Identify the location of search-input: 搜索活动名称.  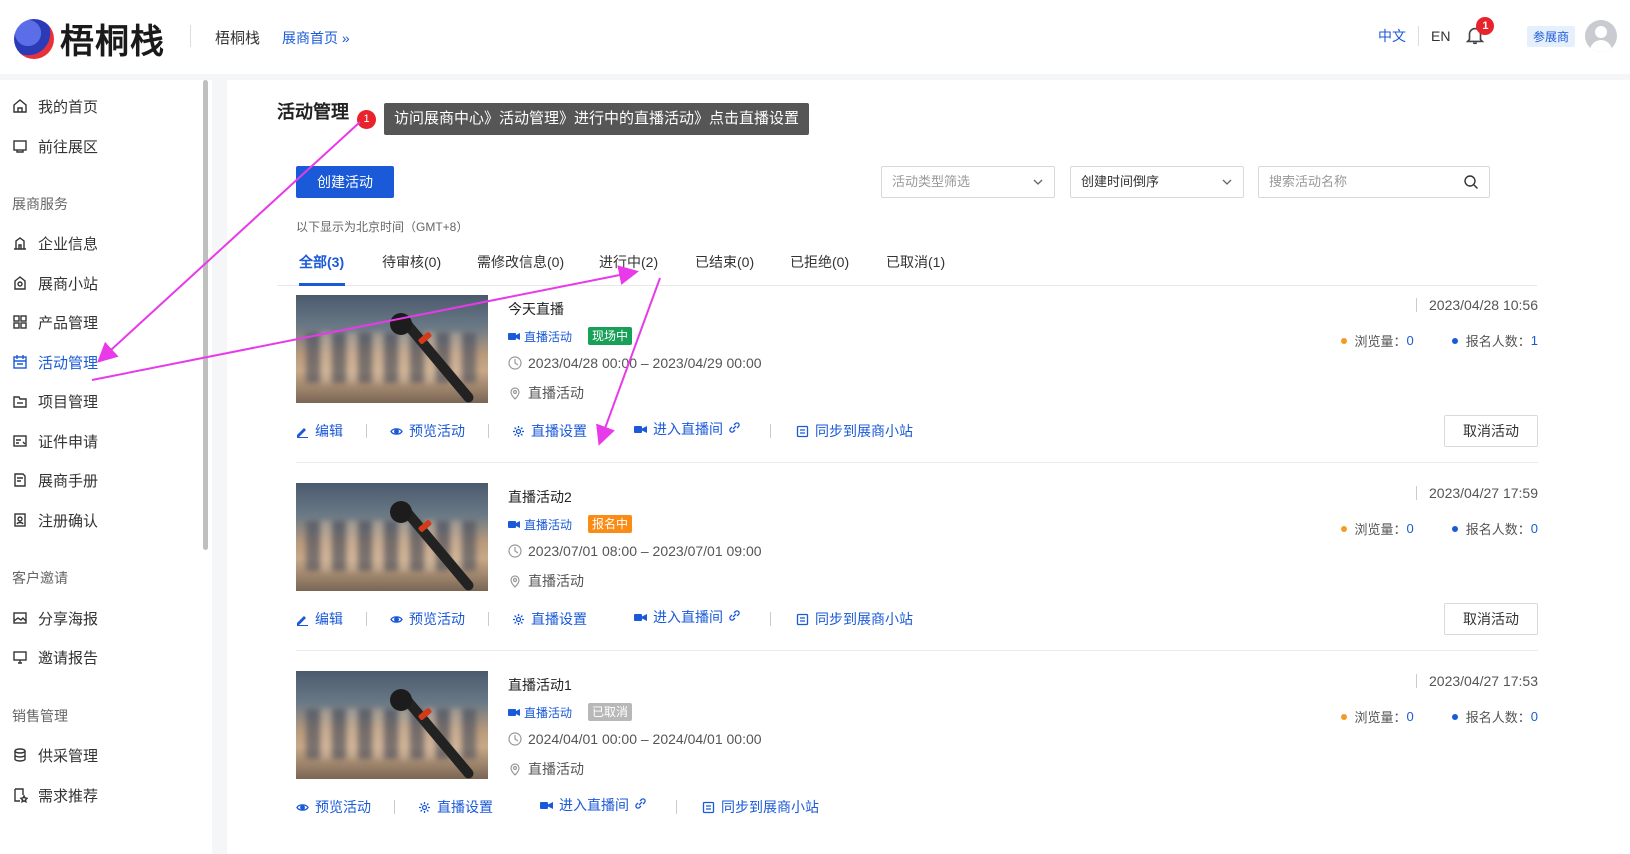
(1374, 182).